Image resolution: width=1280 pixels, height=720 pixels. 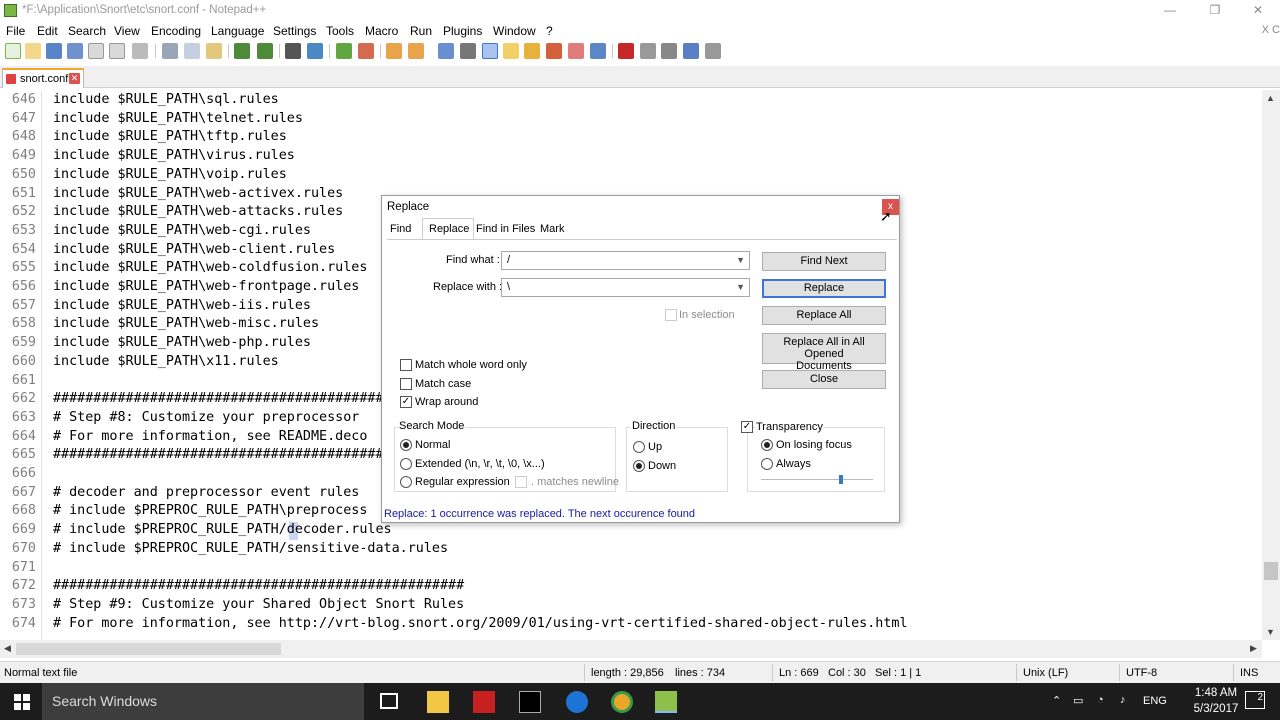 I want to click on direction-down-radio, so click(x=639, y=466).